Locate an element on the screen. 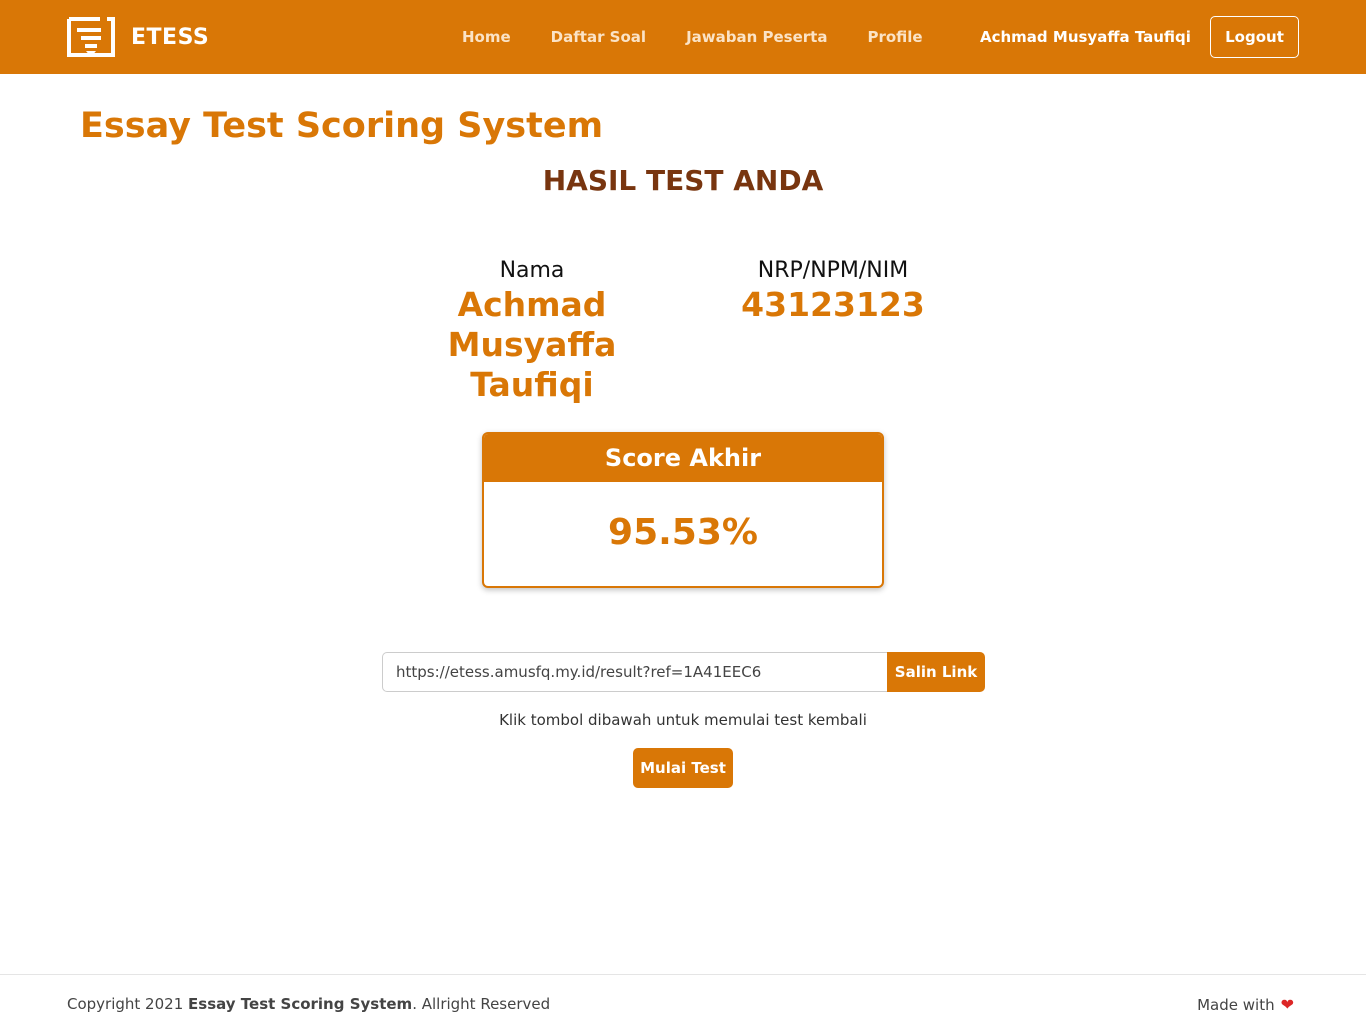 The height and width of the screenshot is (1031, 1366). id-label: NRP/NPM/NIM is located at coordinates (833, 270).